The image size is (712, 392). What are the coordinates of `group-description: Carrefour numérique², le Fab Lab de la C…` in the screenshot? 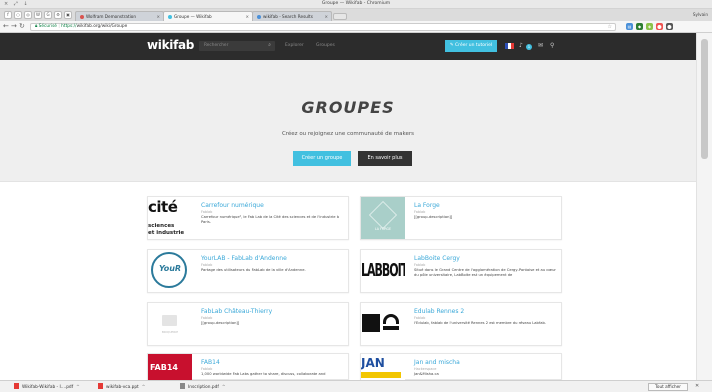 It's located at (270, 219).